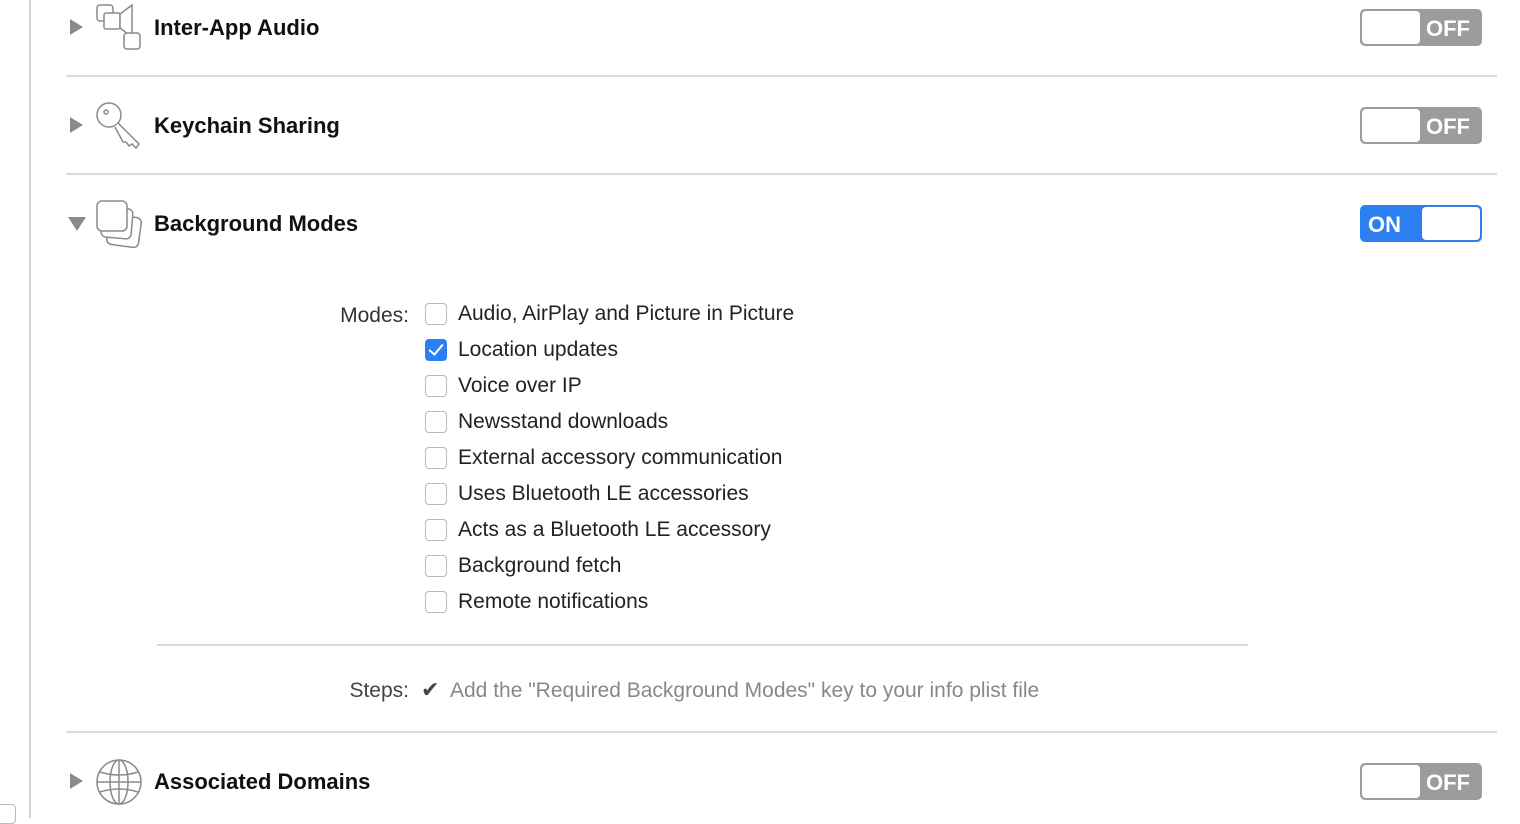 The height and width of the screenshot is (824, 1520). I want to click on capability-inter-app-audio: Inter-App Audio OFF, so click(781, 27).